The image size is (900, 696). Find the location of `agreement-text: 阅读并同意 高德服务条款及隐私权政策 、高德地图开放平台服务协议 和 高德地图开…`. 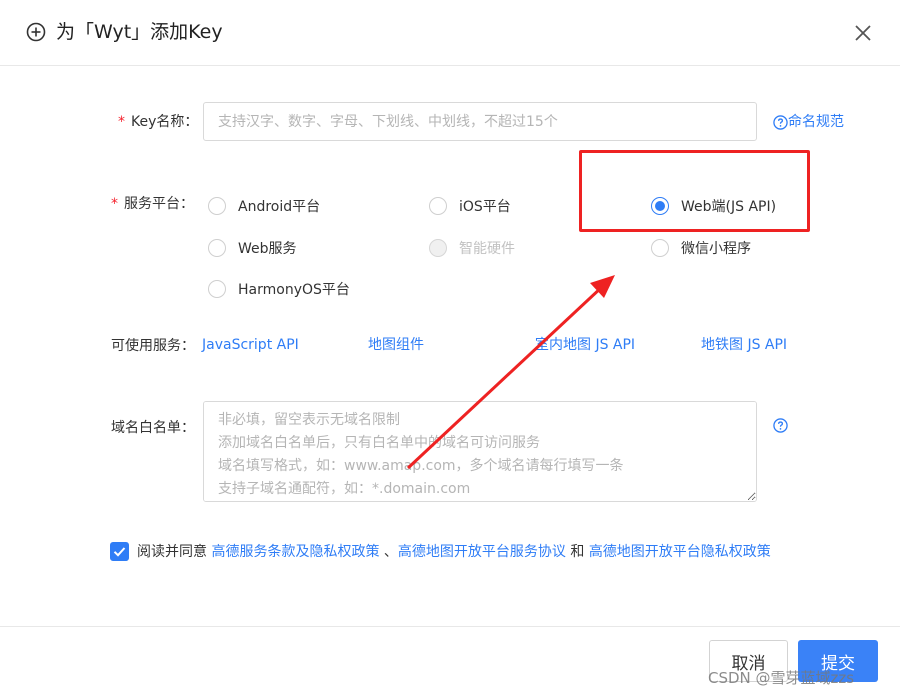

agreement-text: 阅读并同意 高德服务条款及隐私权政策 、高德地图开放平台服务协议 和 高德地图开… is located at coordinates (454, 552).